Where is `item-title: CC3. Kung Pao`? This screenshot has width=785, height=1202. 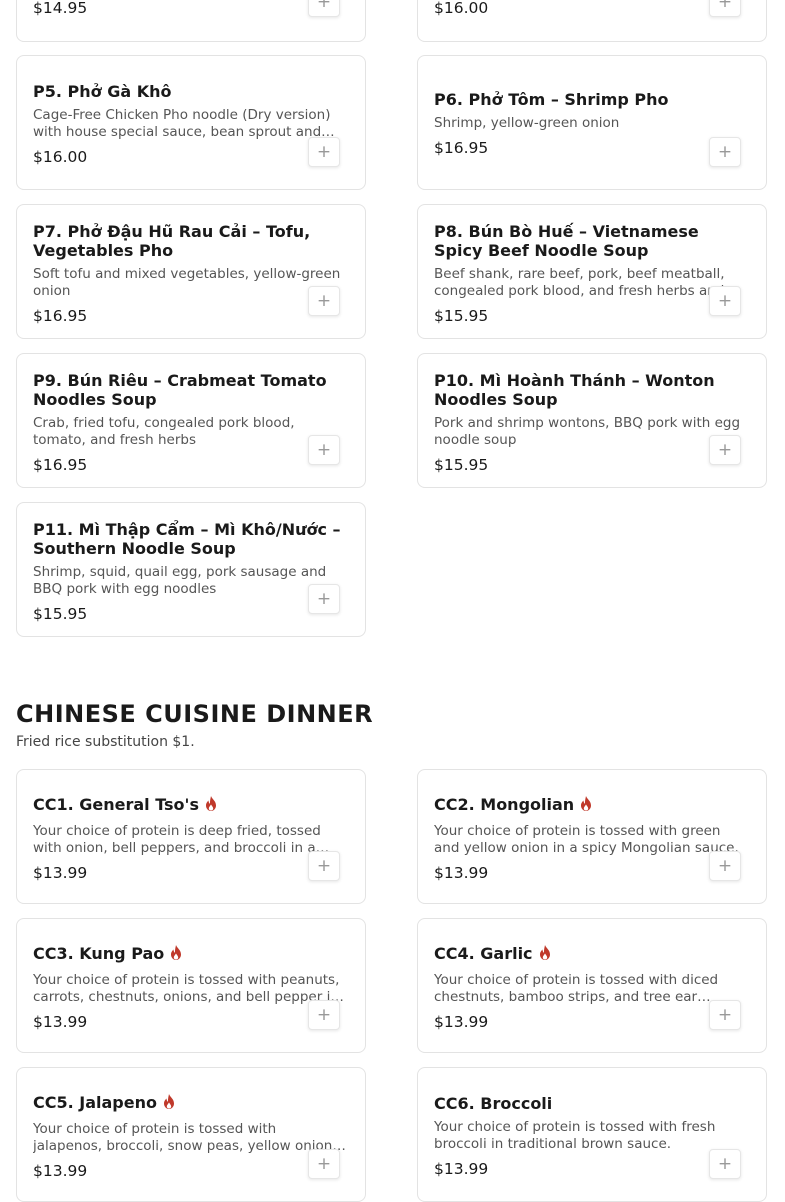 item-title: CC3. Kung Pao is located at coordinates (99, 953).